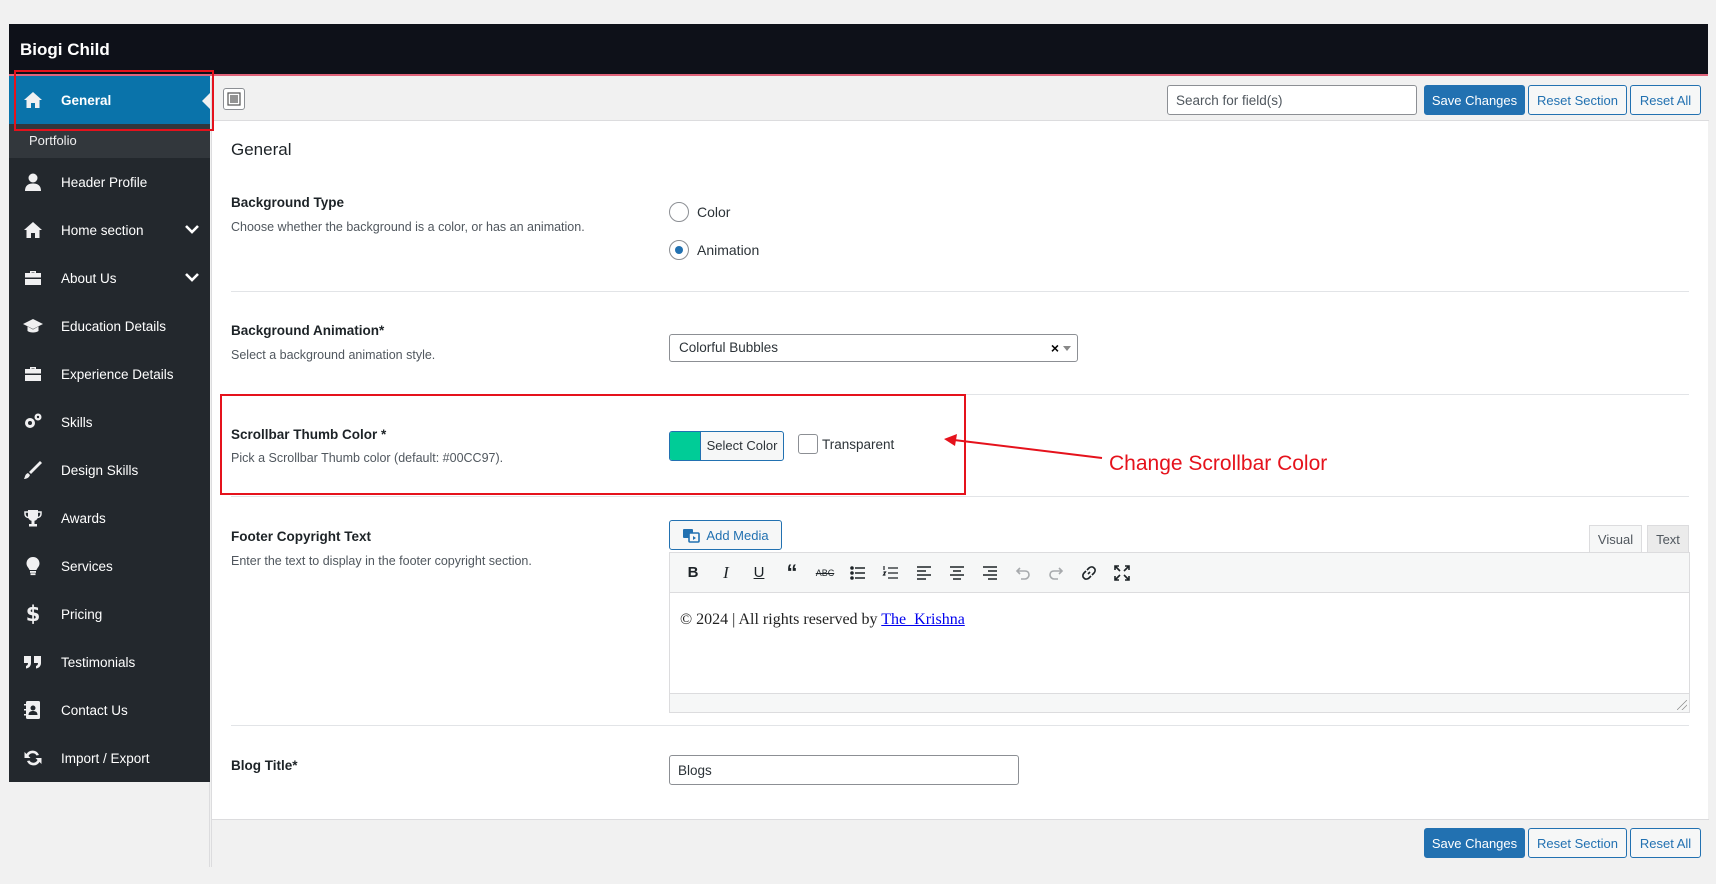 This screenshot has width=1716, height=884. I want to click on bullet-list-icon, so click(858, 573).